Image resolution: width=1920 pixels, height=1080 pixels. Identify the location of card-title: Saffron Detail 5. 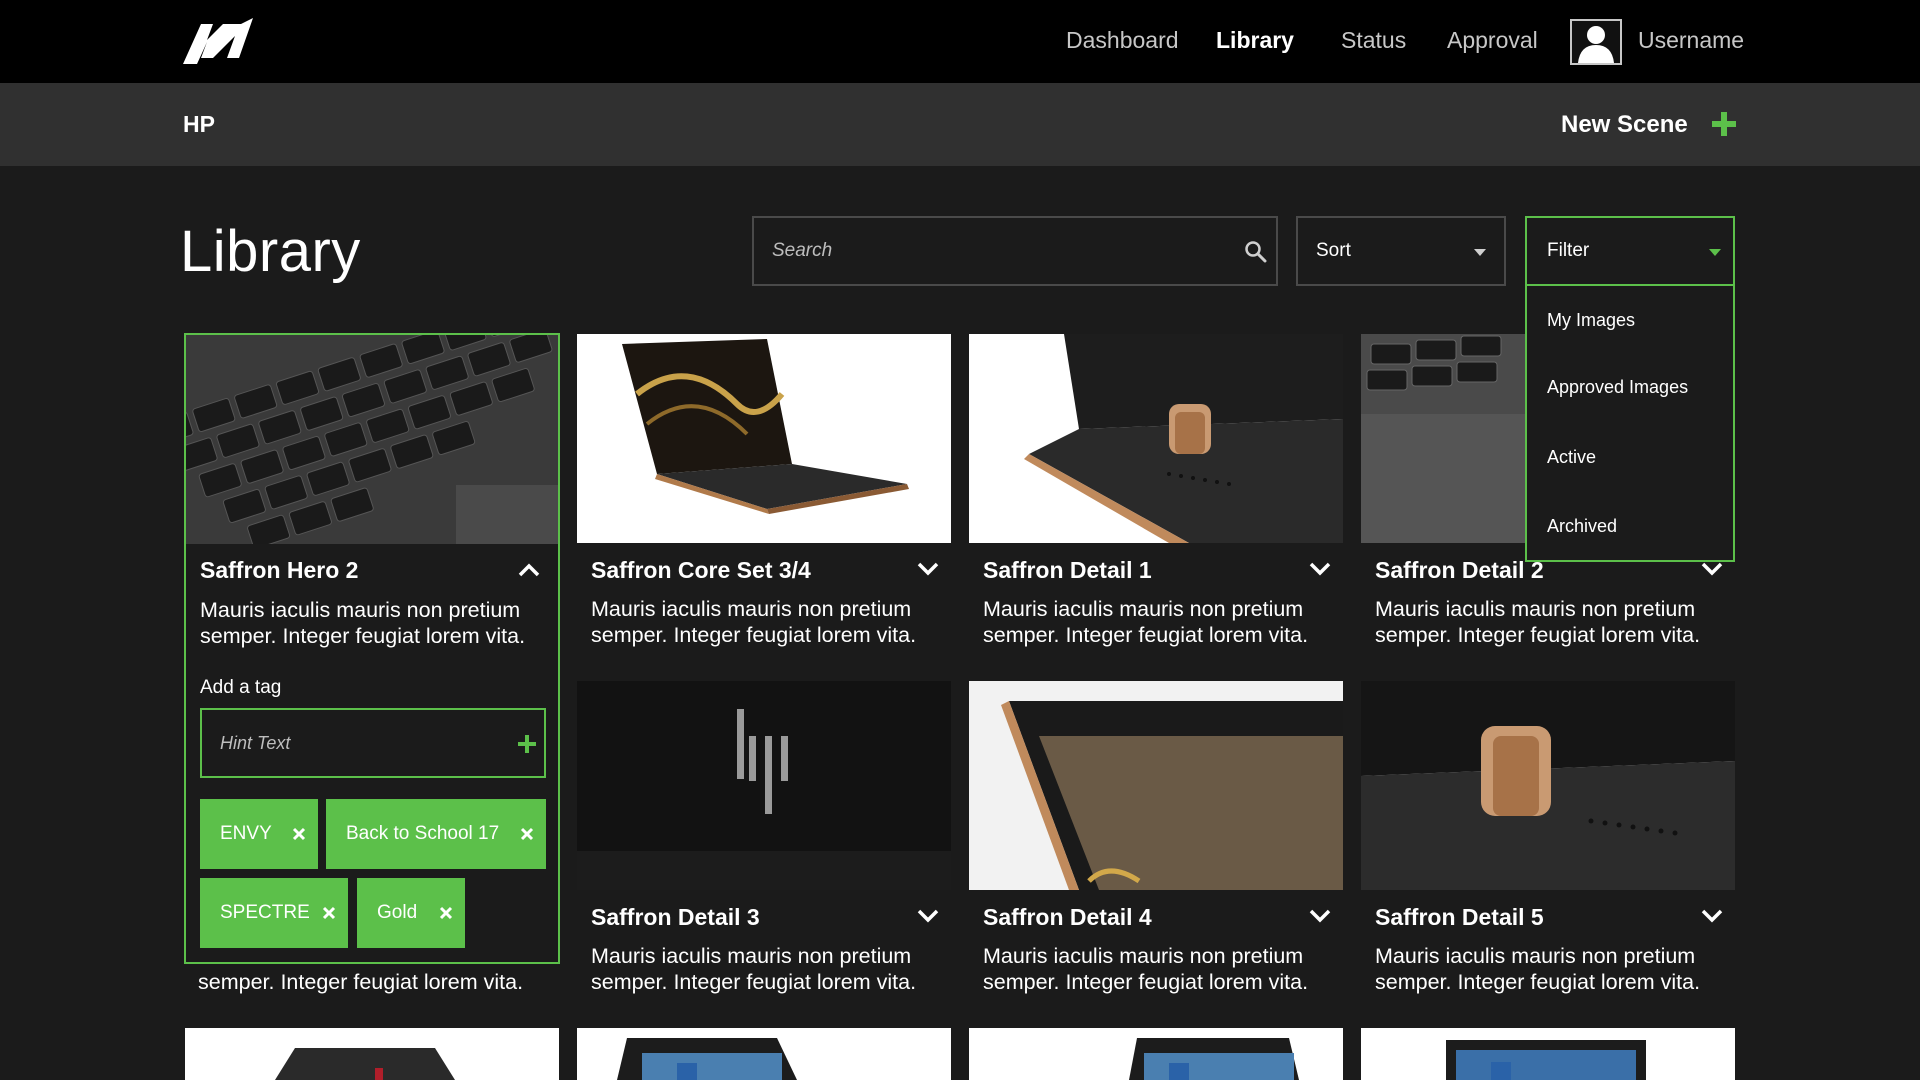
(1459, 917).